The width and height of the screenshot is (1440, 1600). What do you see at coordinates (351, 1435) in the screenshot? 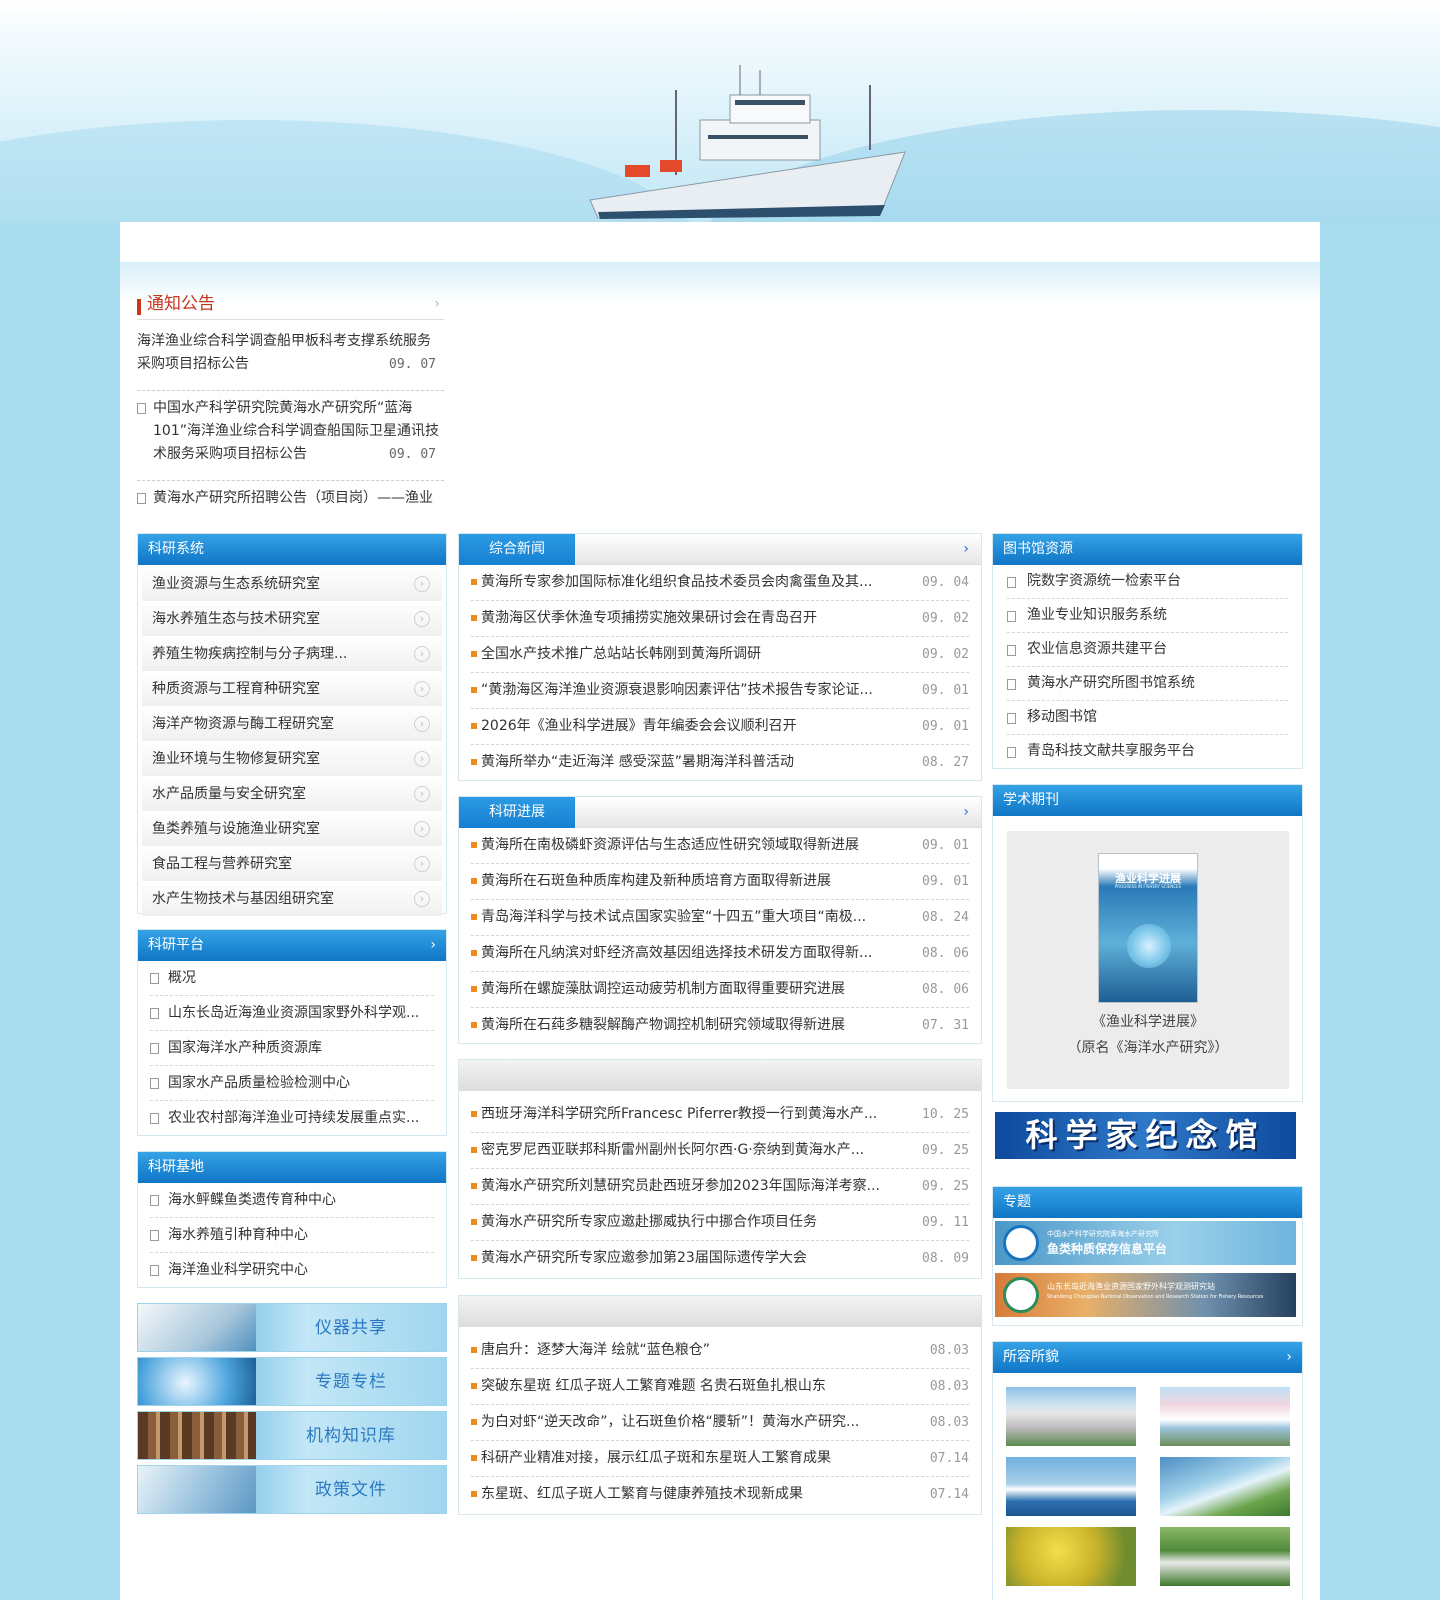
I see `banner-label: 机构知识库` at bounding box center [351, 1435].